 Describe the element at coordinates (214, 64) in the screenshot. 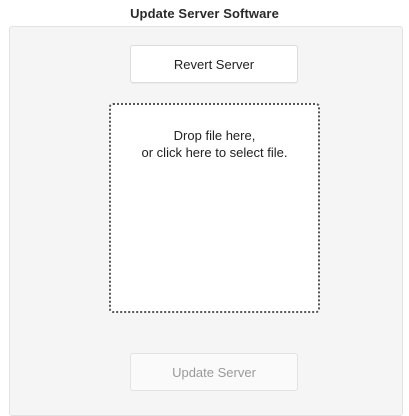

I see `revert-server-button: Revert Server` at that location.